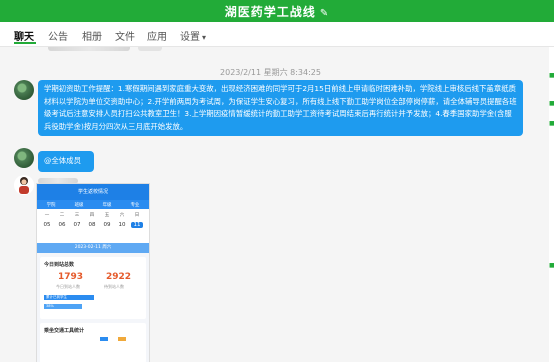  I want to click on image-tab: 学院, so click(51, 205).